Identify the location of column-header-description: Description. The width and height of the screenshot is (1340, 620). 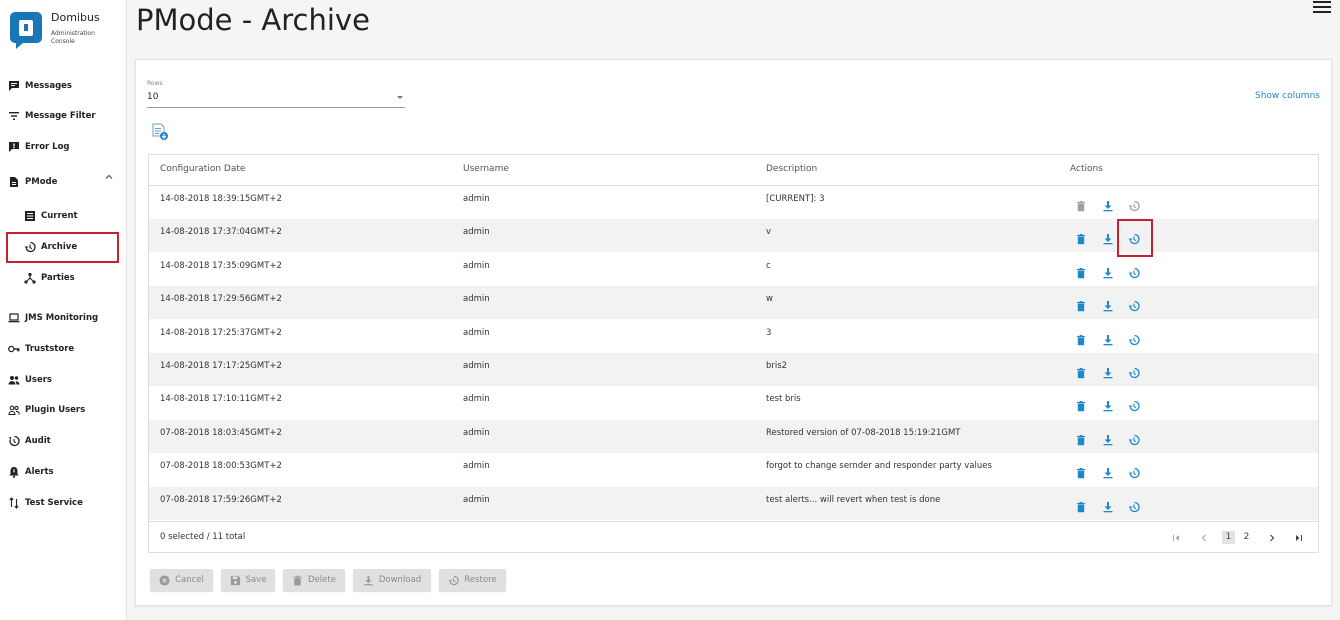
(791, 169).